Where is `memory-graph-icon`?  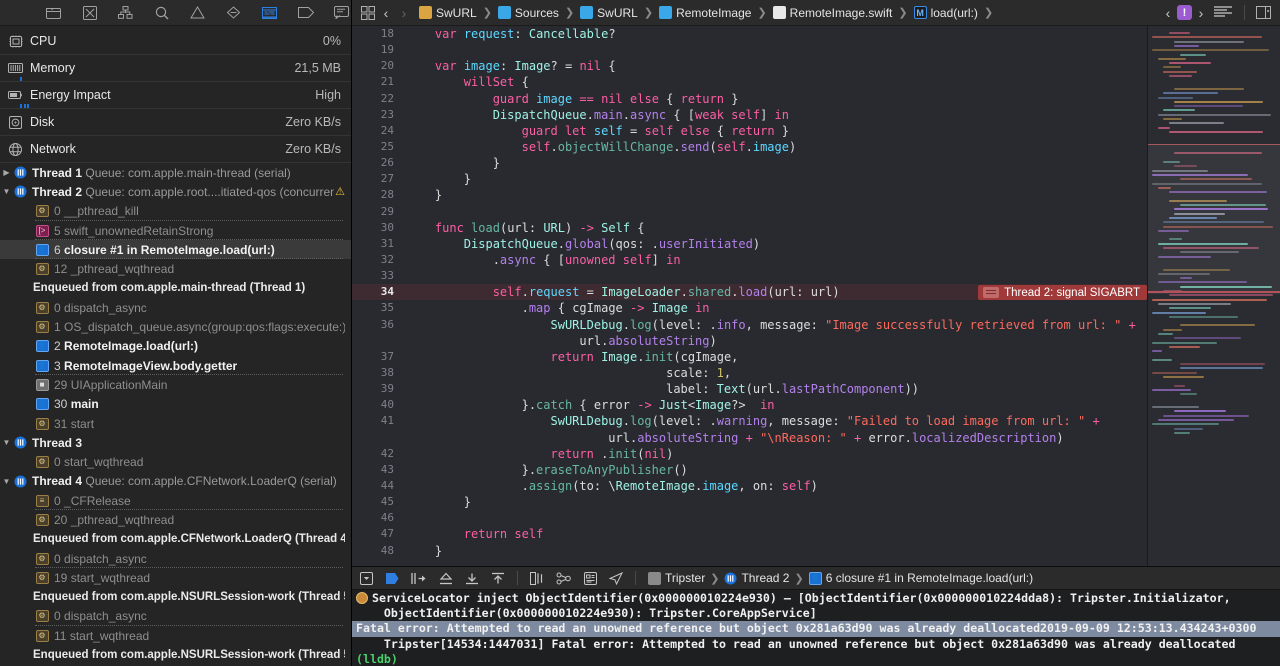 memory-graph-icon is located at coordinates (564, 578).